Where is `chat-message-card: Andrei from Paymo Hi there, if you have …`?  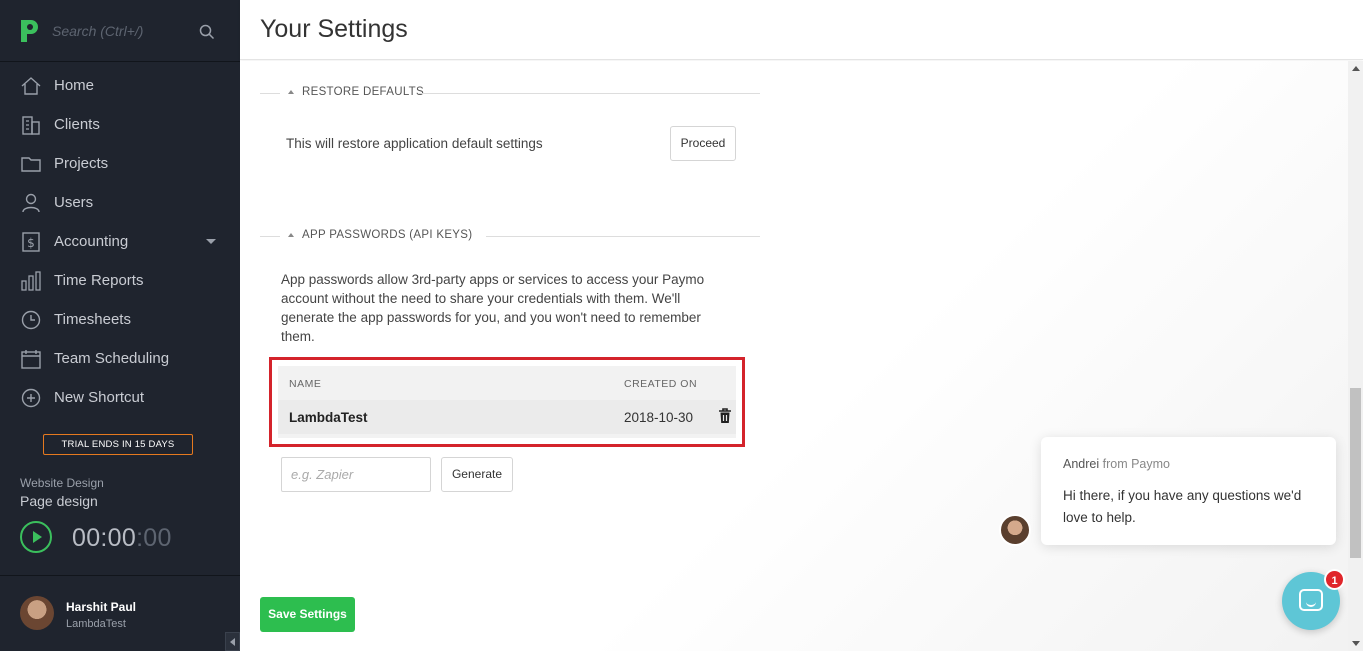
chat-message-card: Andrei from Paymo Hi there, if you have … is located at coordinates (1188, 491).